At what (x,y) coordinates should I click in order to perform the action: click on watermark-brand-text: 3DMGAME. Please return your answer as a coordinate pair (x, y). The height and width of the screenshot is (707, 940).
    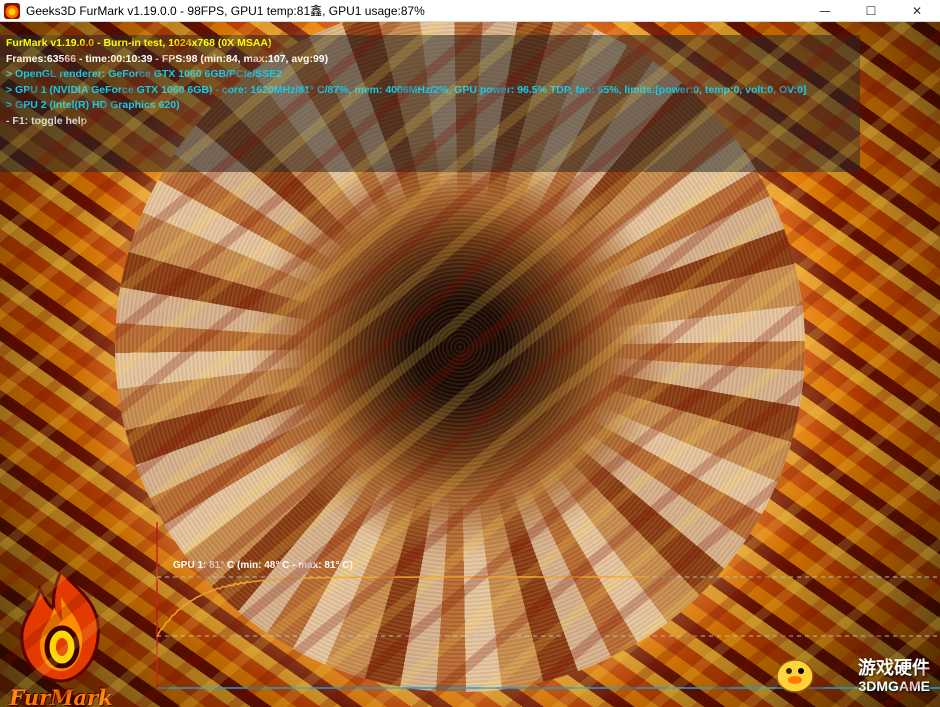
    Looking at the image, I should click on (894, 686).